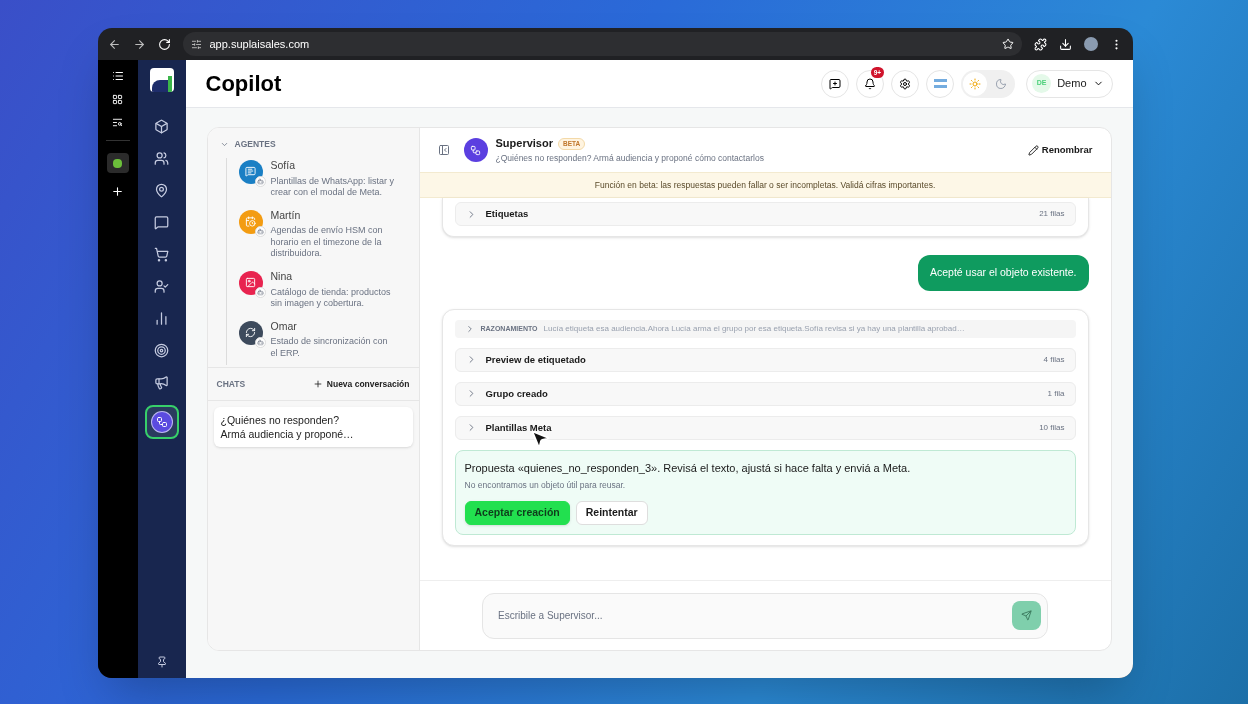 The image size is (1248, 704). I want to click on bookmark-star-icon, so click(1007, 44).